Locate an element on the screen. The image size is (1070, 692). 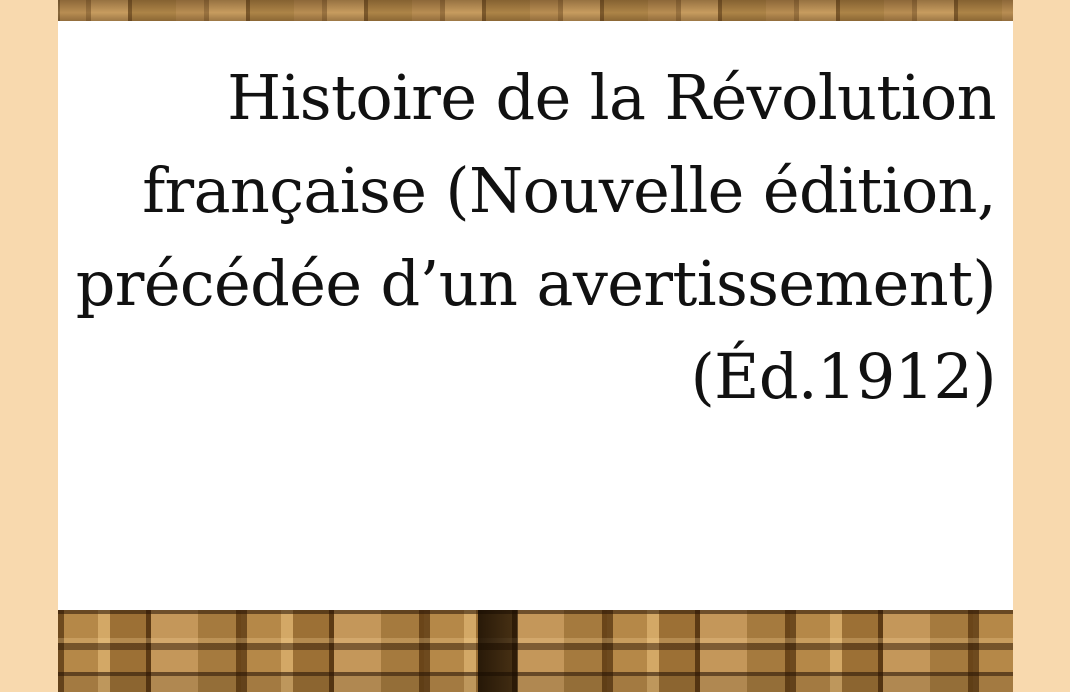
edition-year: (Éd.1912) is located at coordinates (843, 376).